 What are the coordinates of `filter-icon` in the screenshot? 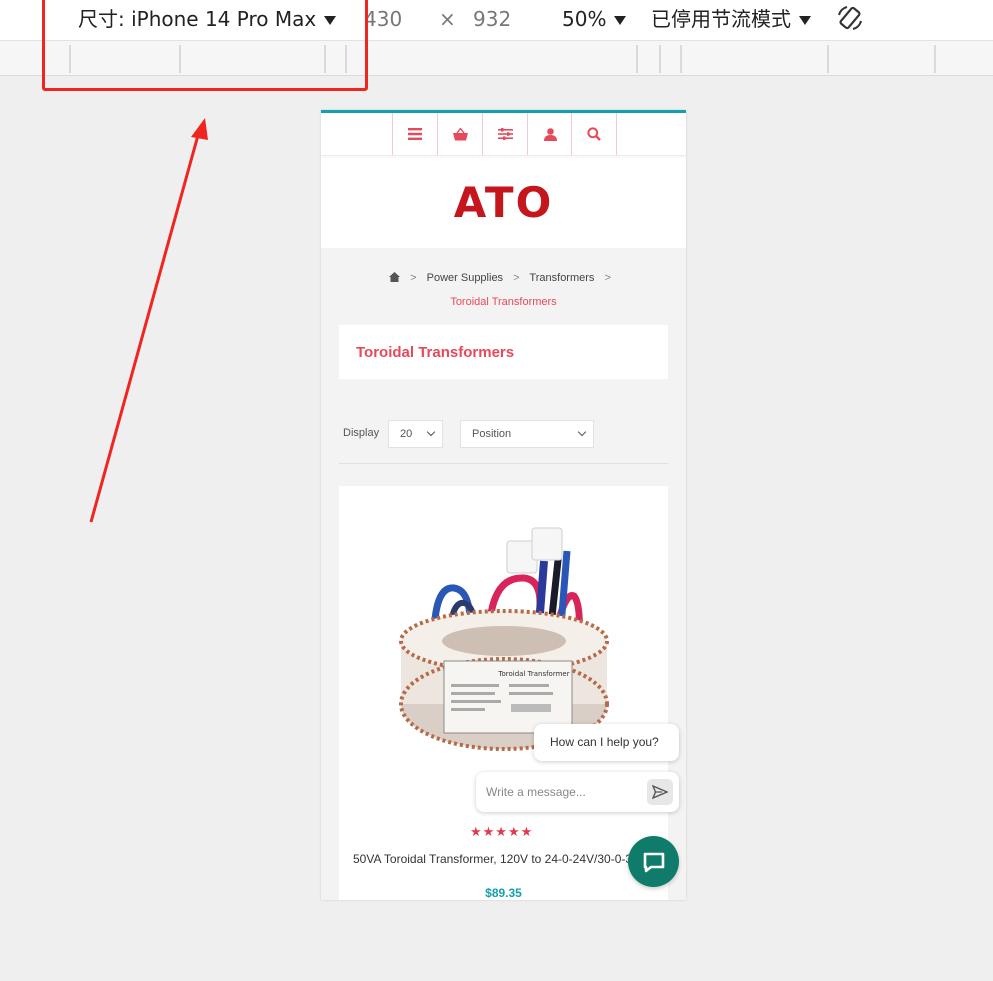 It's located at (505, 134).